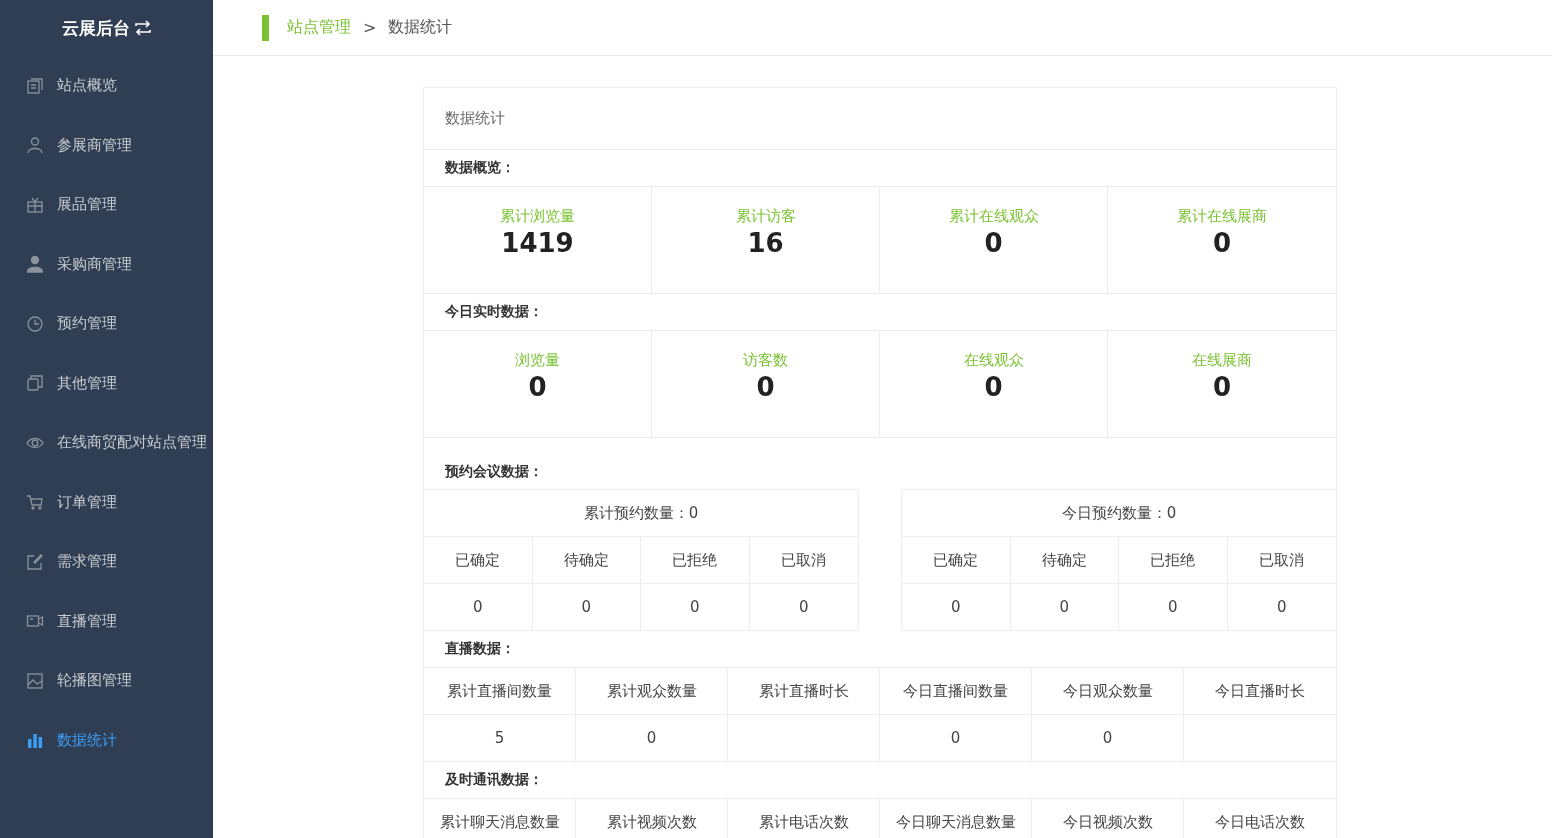 This screenshot has height=838, width=1552. Describe the element at coordinates (35, 383) in the screenshot. I see `copy-icon` at that location.